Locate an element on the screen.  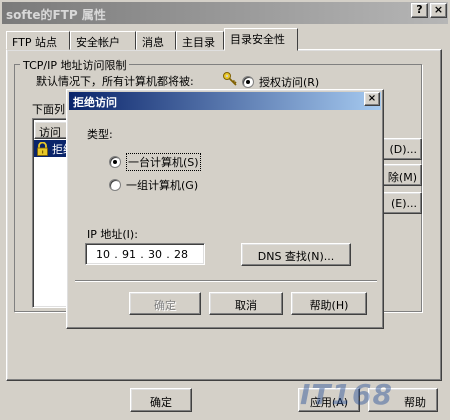
tab-messages: 消息 is located at coordinates (156, 40).